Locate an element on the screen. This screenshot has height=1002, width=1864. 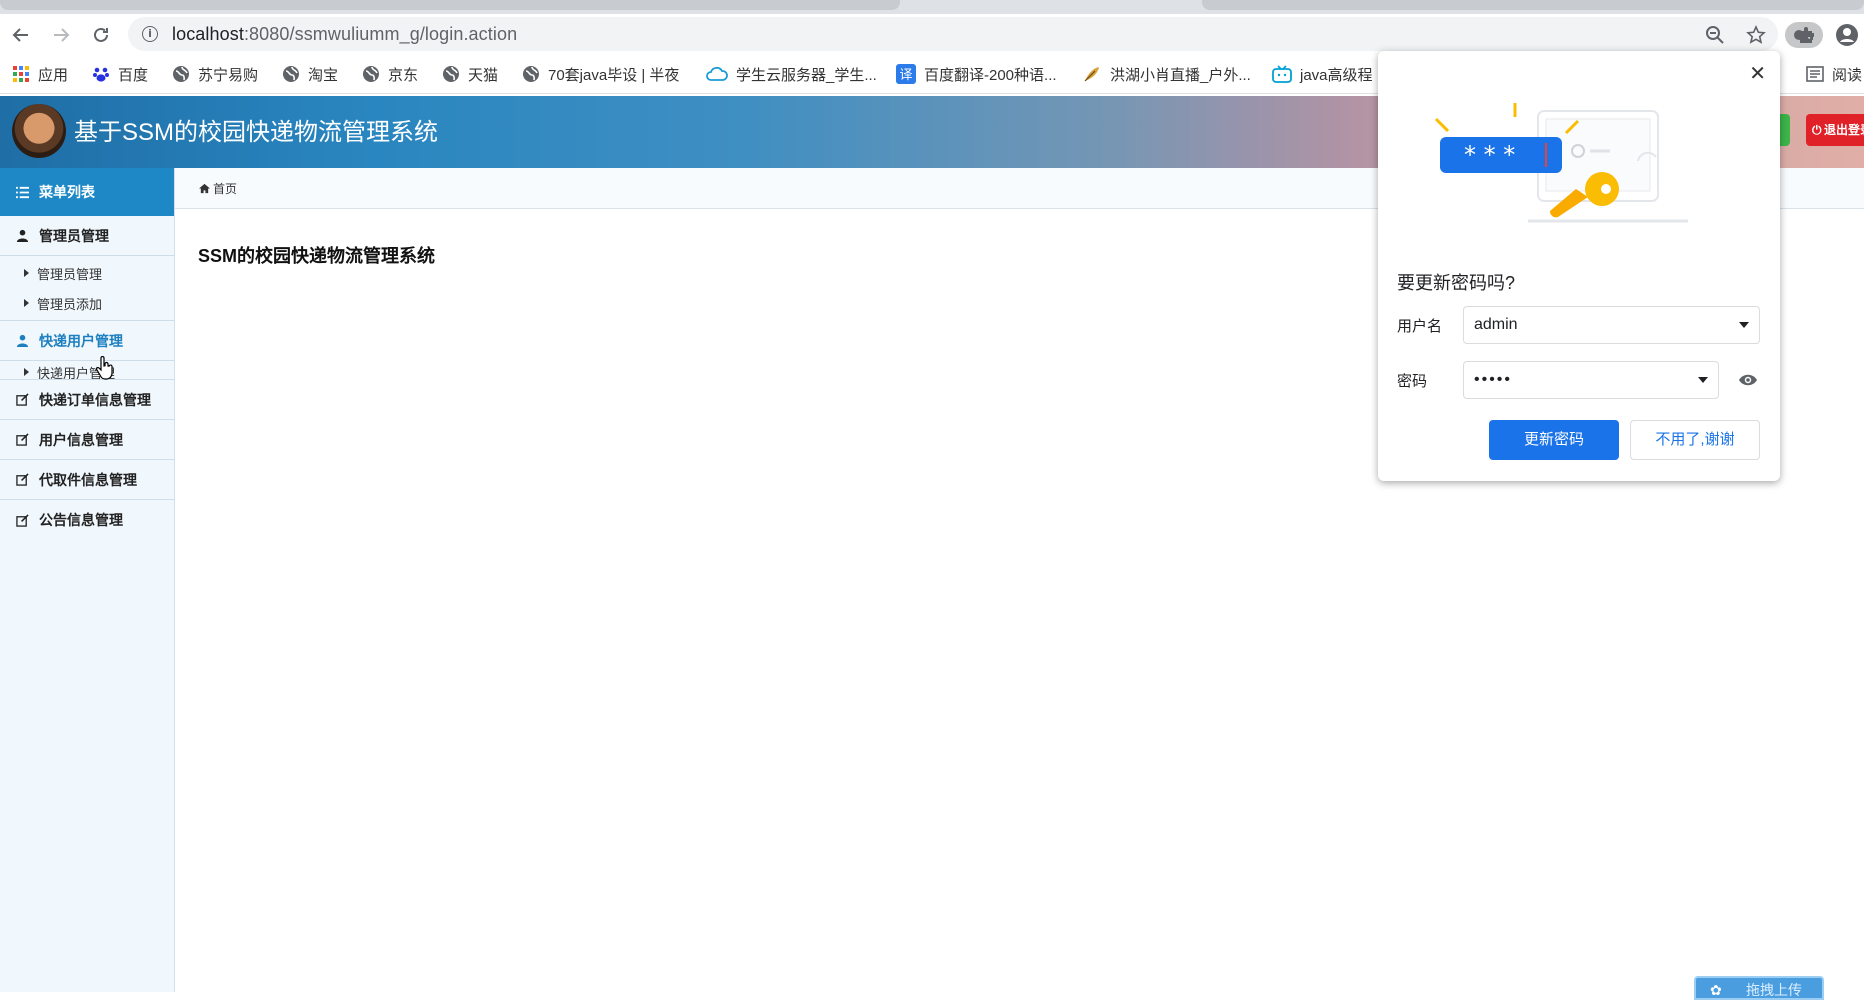
reading-list-button: 阅读 is located at coordinates (1834, 74).